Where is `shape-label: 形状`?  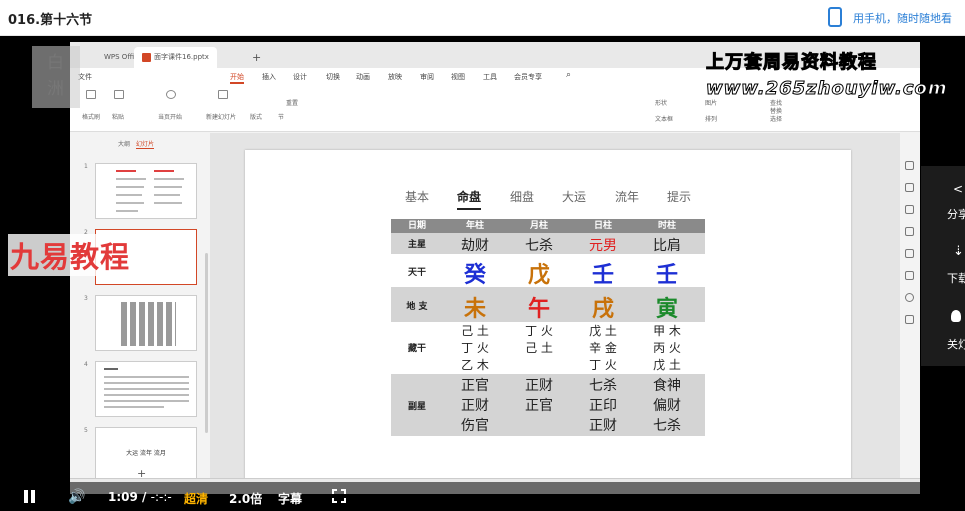 shape-label: 形状 is located at coordinates (661, 102).